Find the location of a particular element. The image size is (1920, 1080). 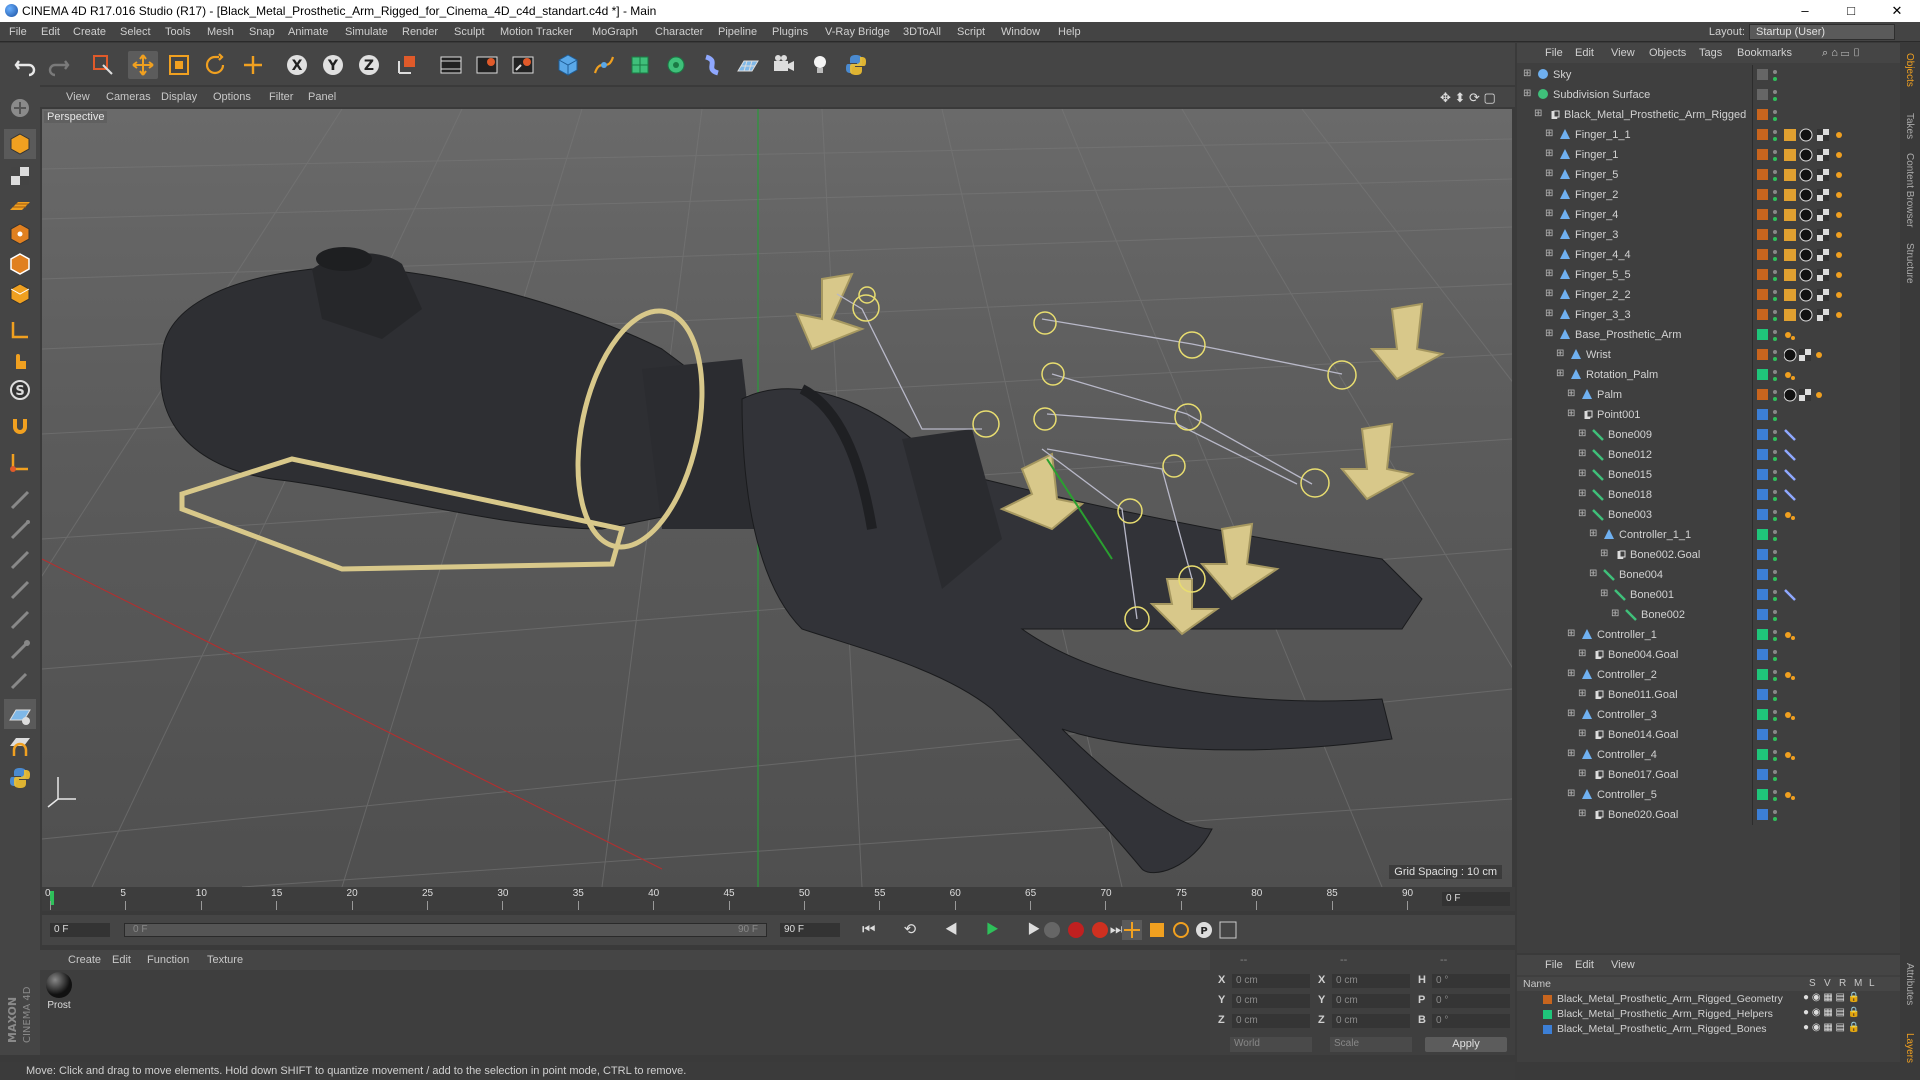

object-row: ⊞ L Bone004.Goal is located at coordinates (1708, 655).